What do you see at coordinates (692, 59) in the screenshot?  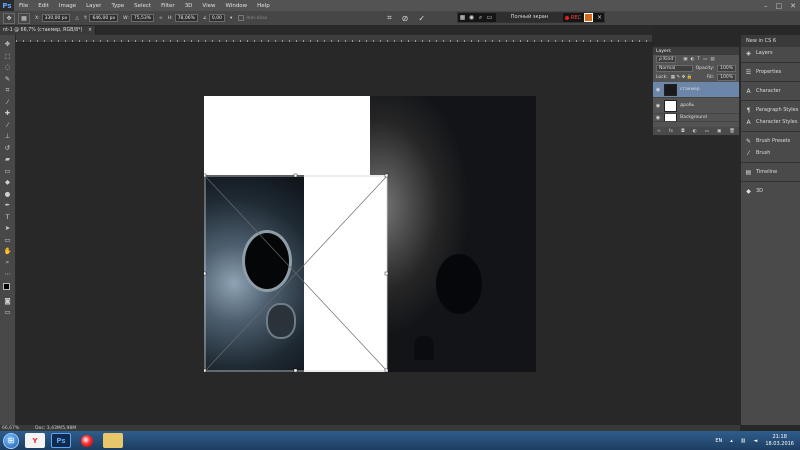 I see `adjustment-filter-icon: ◐` at bounding box center [692, 59].